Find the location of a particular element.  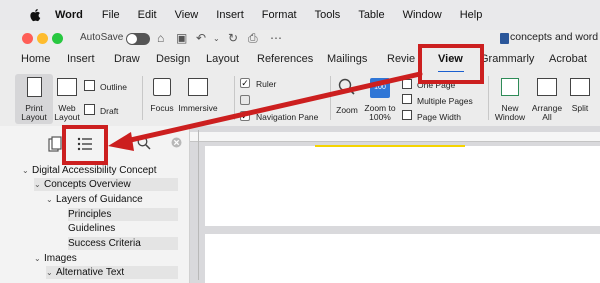

print-layout-icon is located at coordinates (34, 87).